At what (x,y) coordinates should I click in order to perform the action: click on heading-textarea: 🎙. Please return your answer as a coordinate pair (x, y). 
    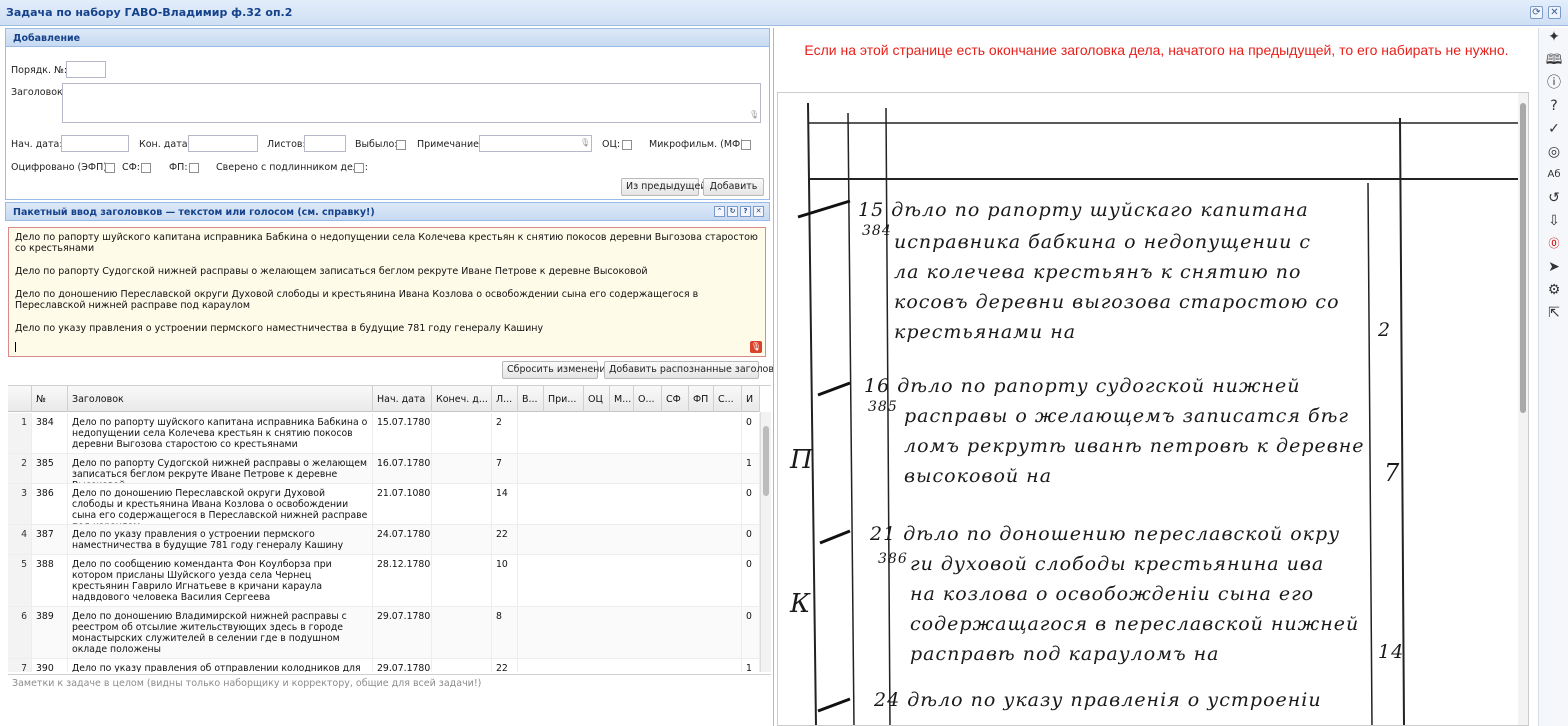
    Looking at the image, I should click on (411, 103).